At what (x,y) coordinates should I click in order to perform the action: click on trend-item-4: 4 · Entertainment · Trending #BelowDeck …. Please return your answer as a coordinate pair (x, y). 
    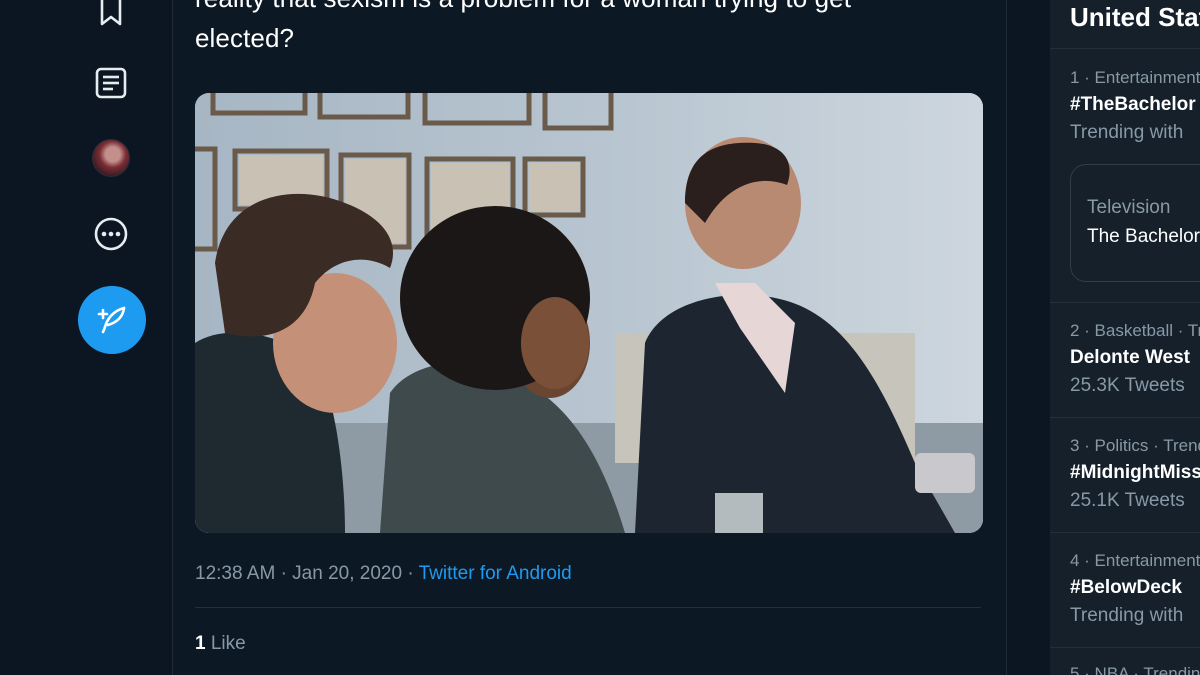
    Looking at the image, I should click on (1135, 589).